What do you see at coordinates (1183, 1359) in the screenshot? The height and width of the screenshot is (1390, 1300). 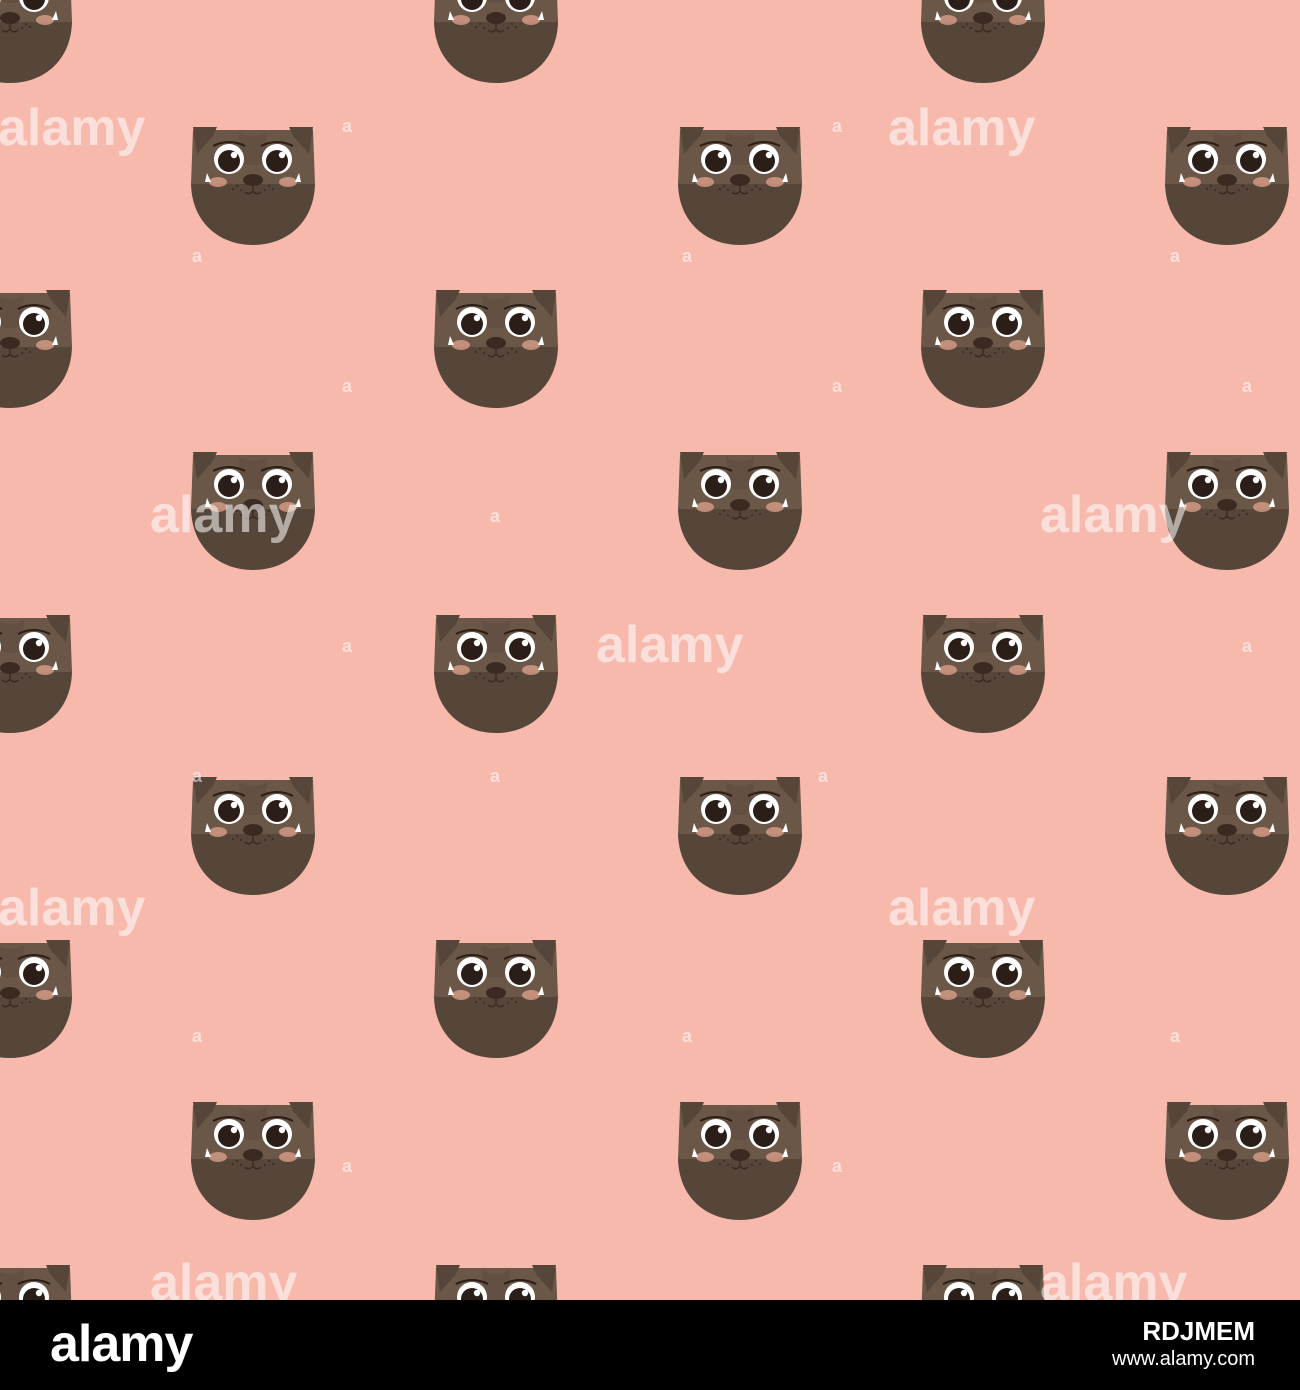 I see `site-url: www.alamy.com` at bounding box center [1183, 1359].